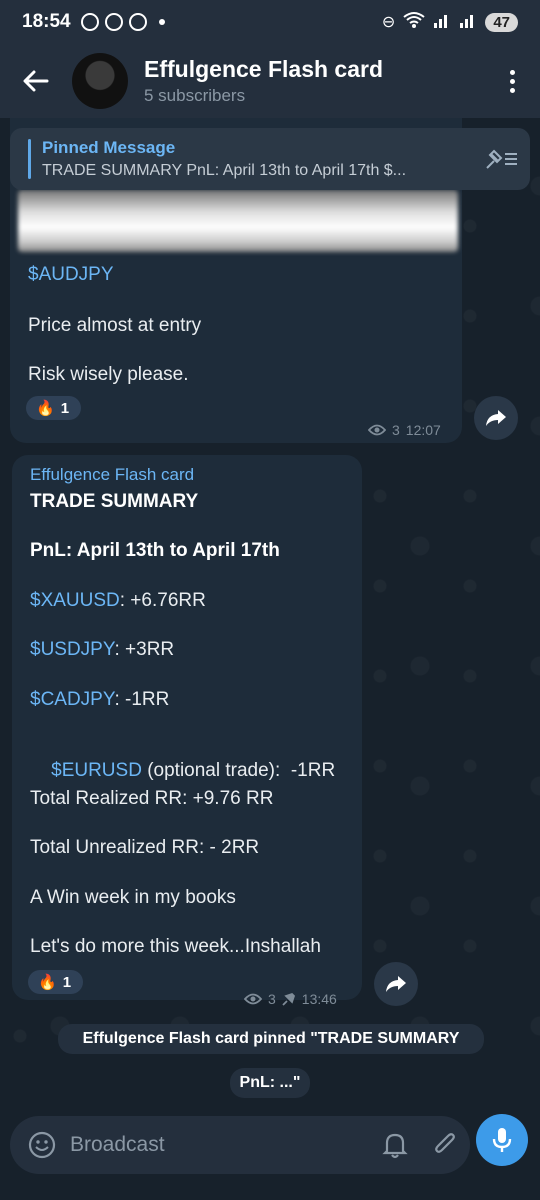  I want to click on message-input-container: Broadcast, so click(240, 1145).